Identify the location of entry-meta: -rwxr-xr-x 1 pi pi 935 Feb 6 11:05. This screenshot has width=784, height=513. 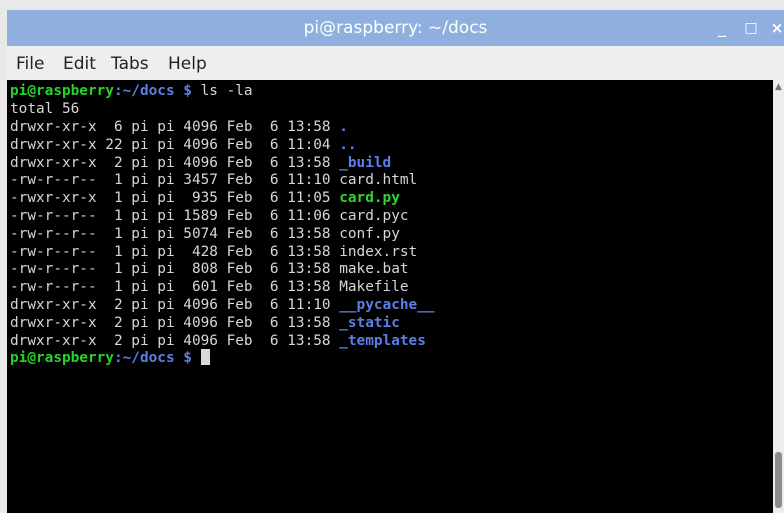
(175, 198).